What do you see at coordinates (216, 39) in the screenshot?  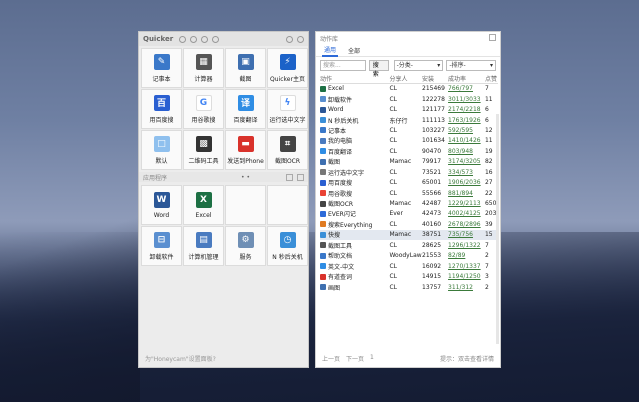 I see `more-icon` at bounding box center [216, 39].